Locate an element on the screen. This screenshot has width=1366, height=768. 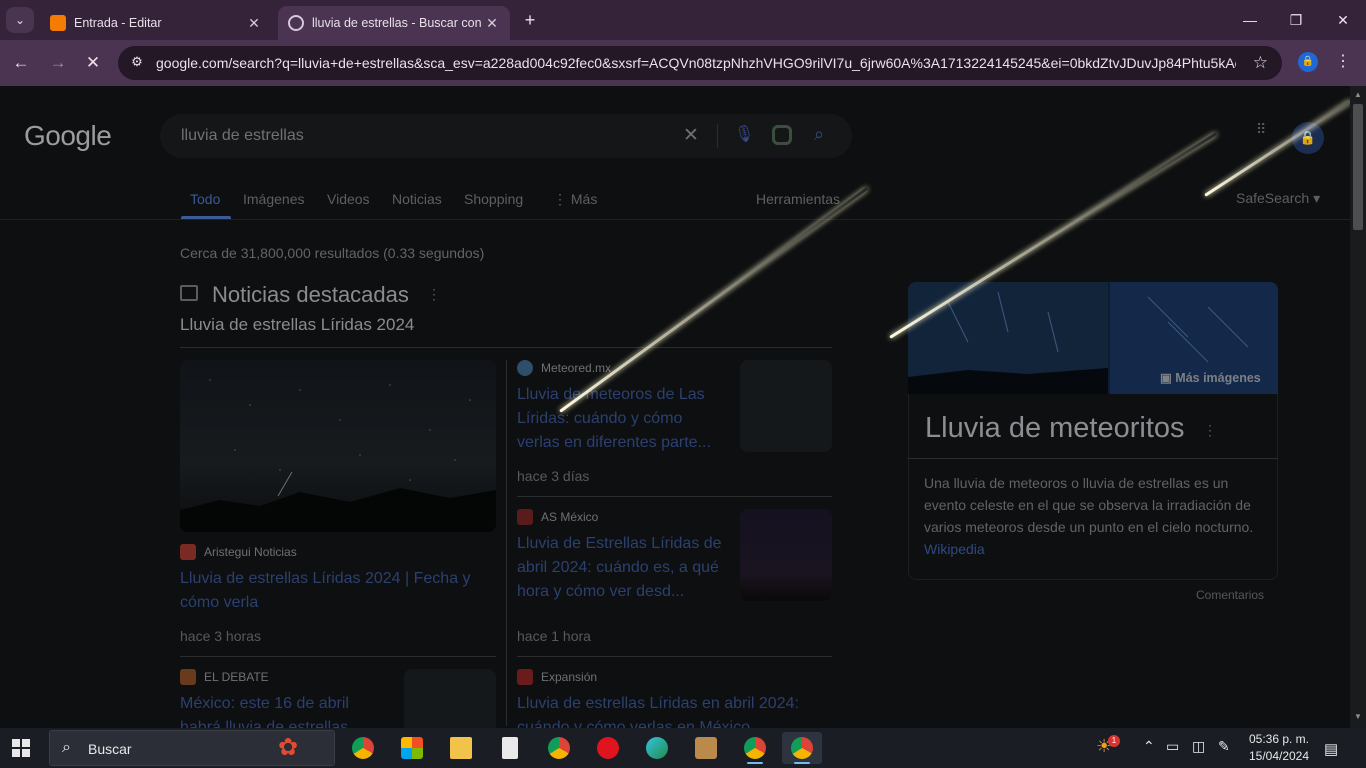
clear-icon: ✕ is located at coordinates (691, 135).